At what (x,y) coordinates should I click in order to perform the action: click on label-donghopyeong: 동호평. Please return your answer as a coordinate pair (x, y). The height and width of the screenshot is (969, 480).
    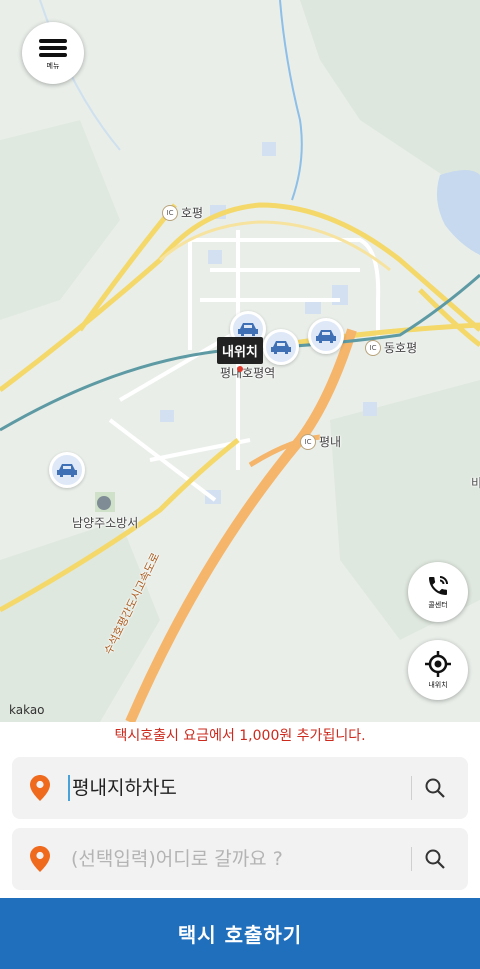
    Looking at the image, I should click on (401, 348).